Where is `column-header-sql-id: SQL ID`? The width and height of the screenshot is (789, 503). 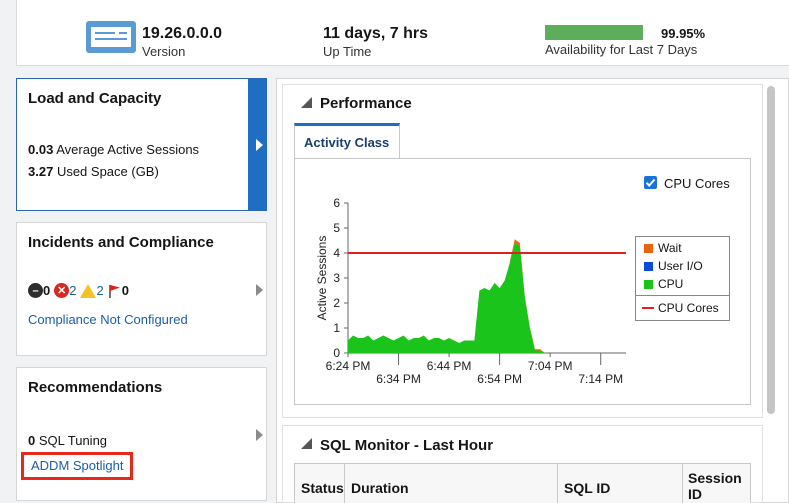 column-header-sql-id: SQL ID is located at coordinates (620, 483).